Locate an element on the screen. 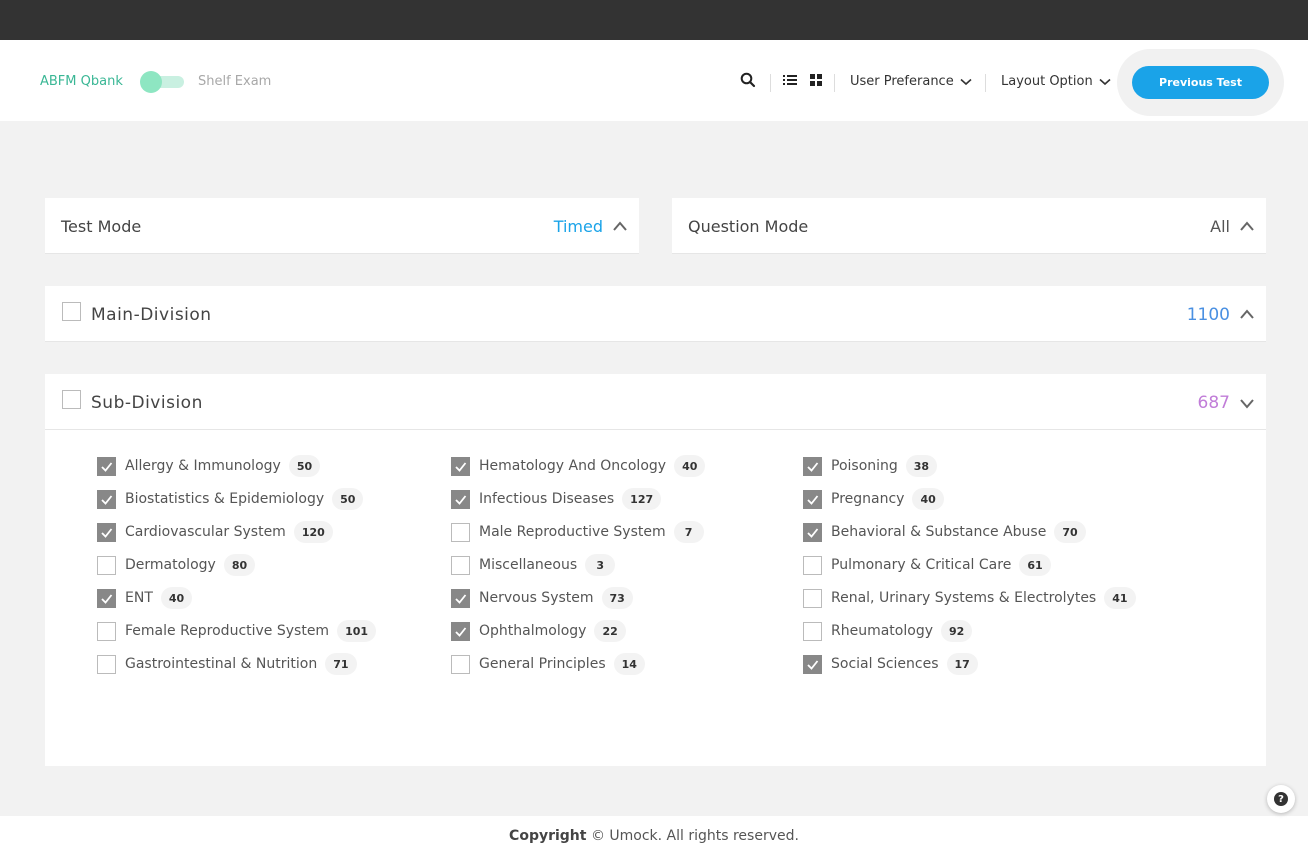 The height and width of the screenshot is (858, 1308). subject-item: Nervous System 73 is located at coordinates (542, 598).